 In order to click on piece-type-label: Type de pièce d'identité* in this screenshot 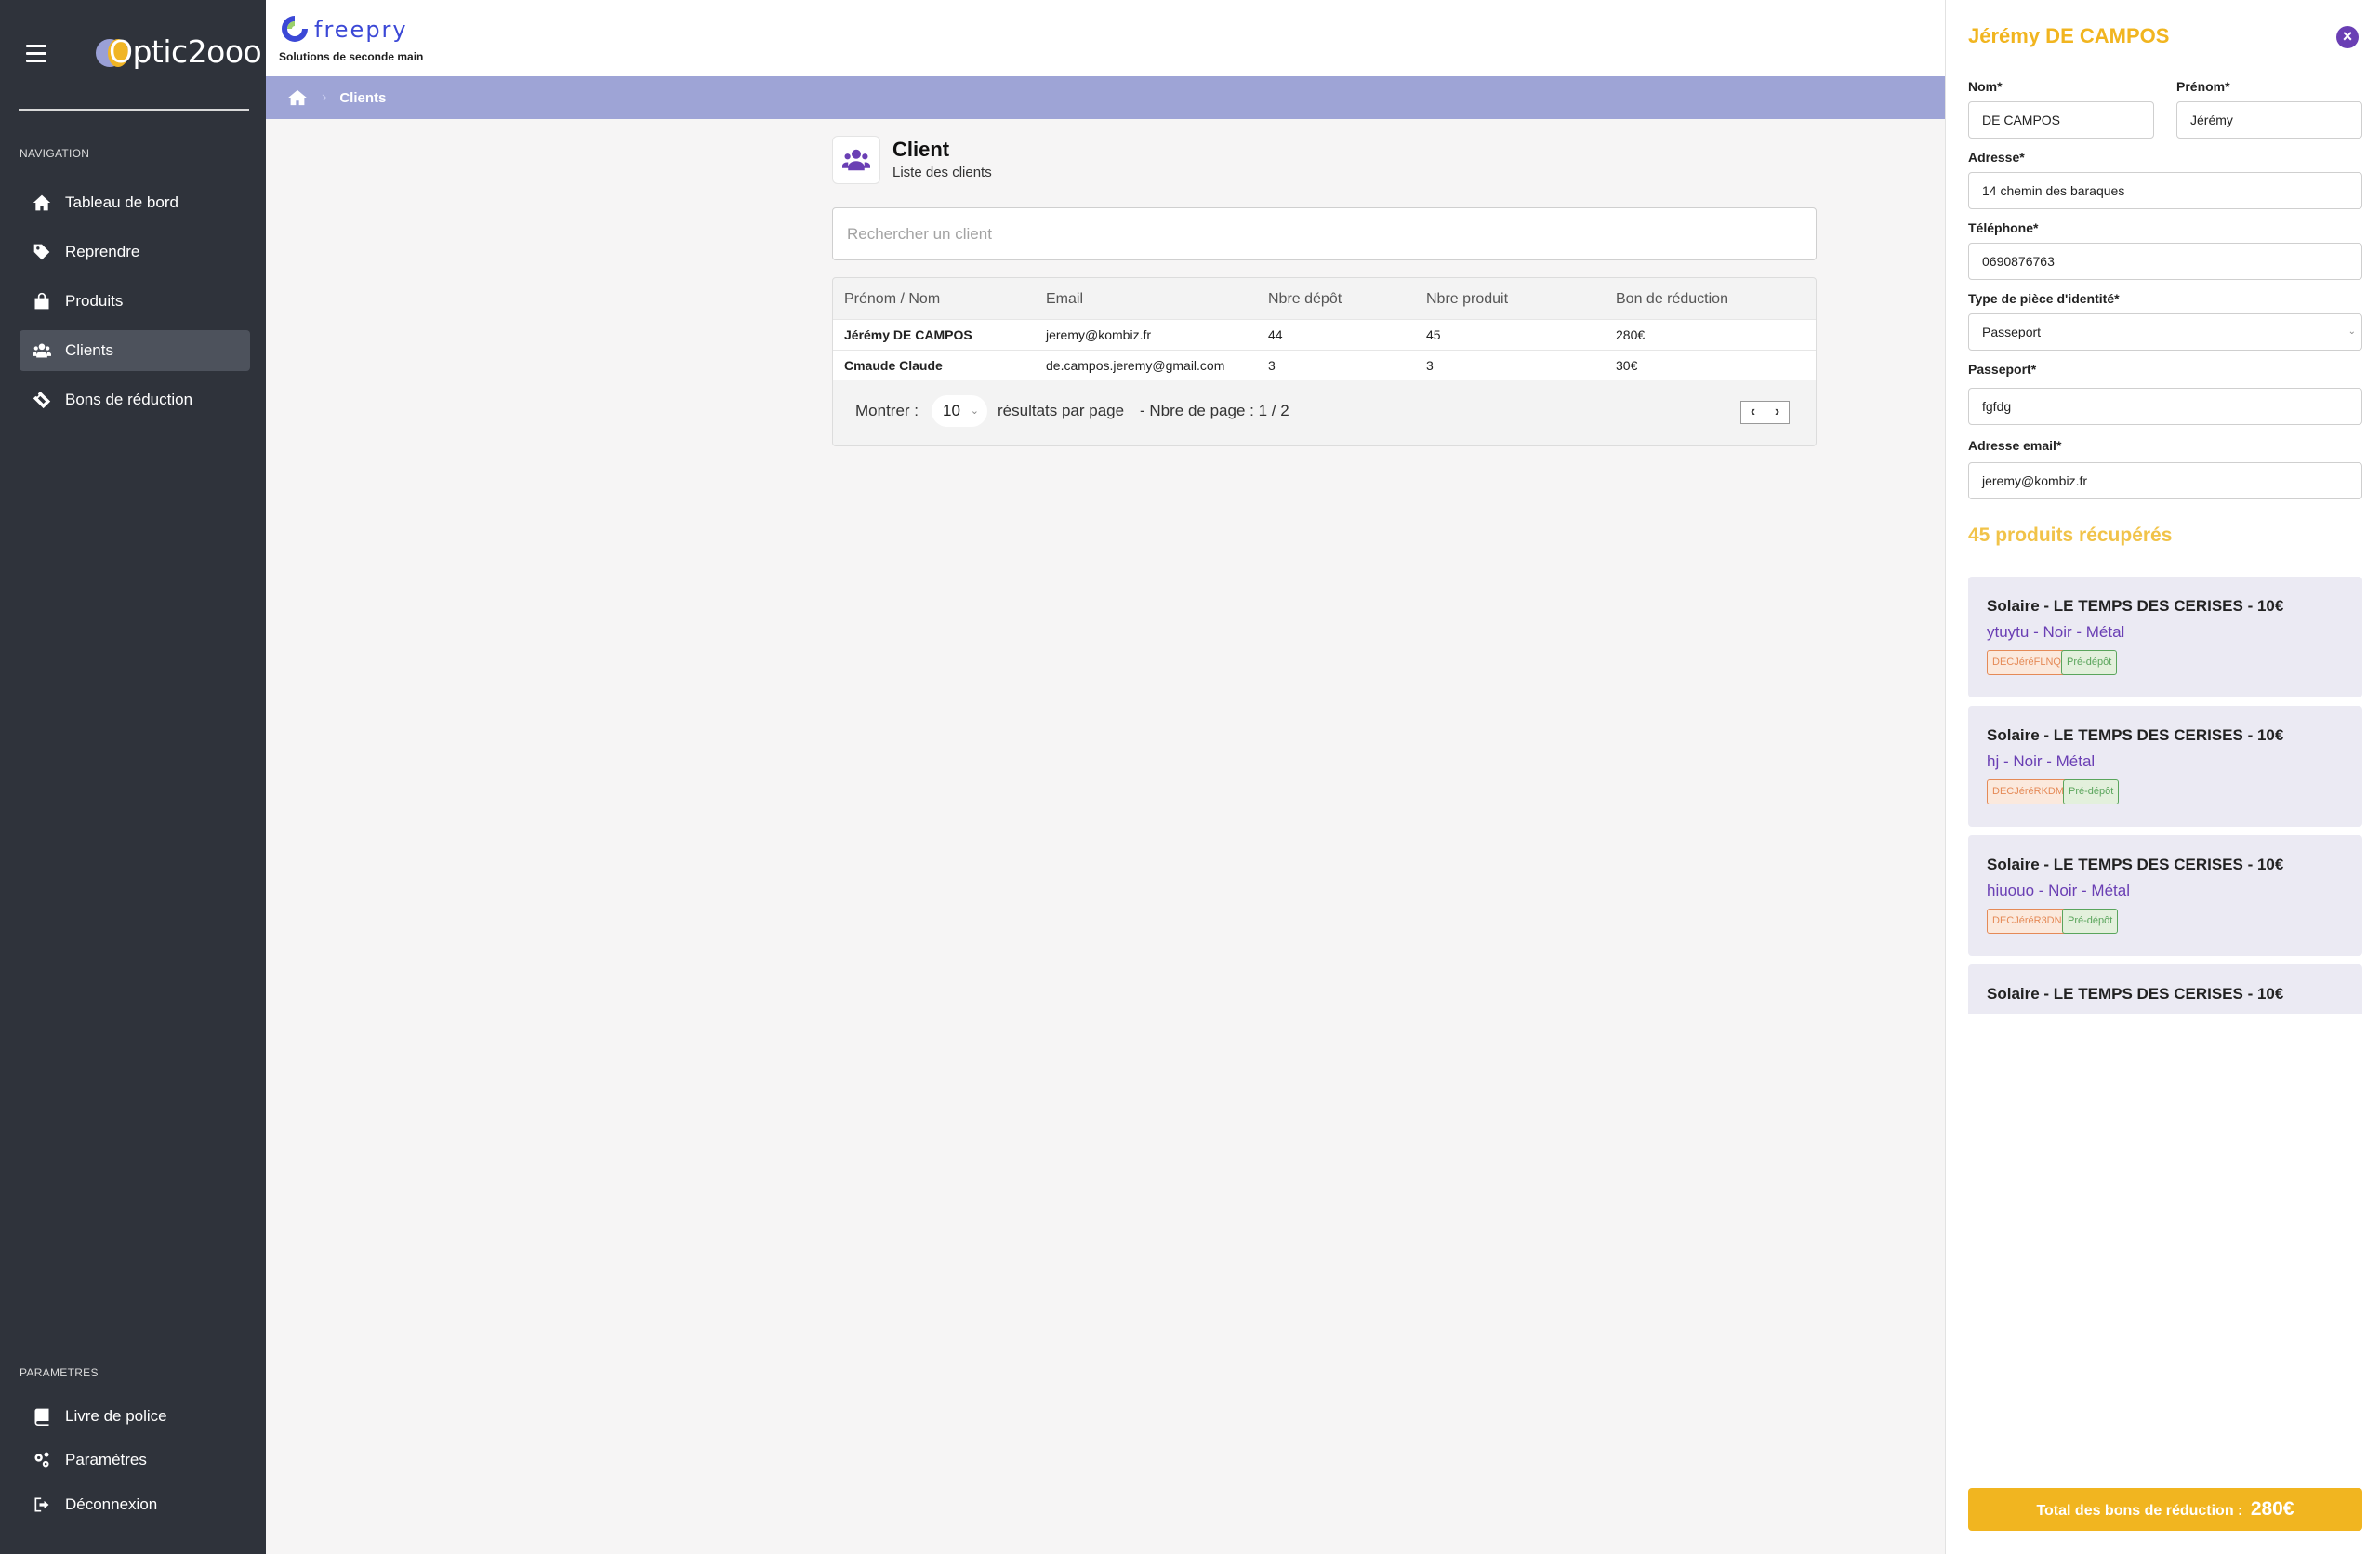, I will do `click(2044, 298)`.